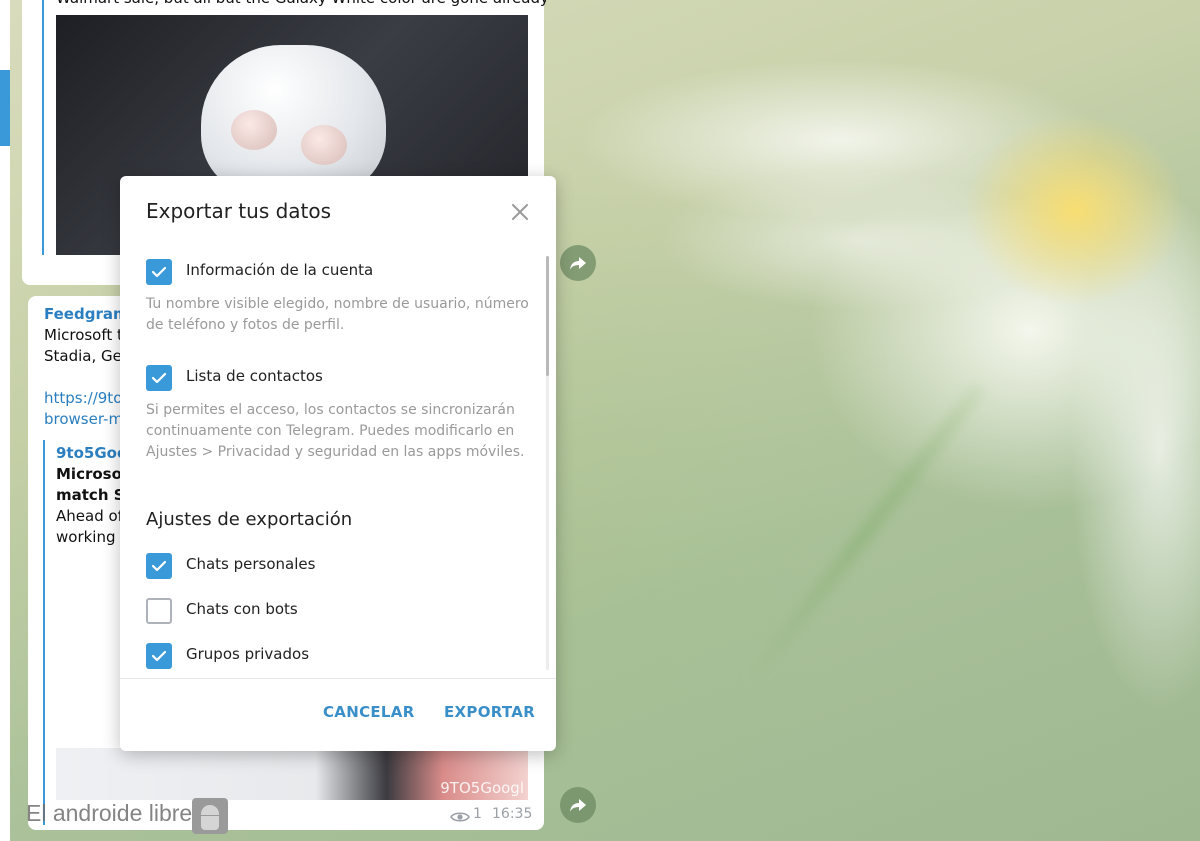 The width and height of the screenshot is (1200, 841). I want to click on preview-description: Ahead of, so click(88, 516).